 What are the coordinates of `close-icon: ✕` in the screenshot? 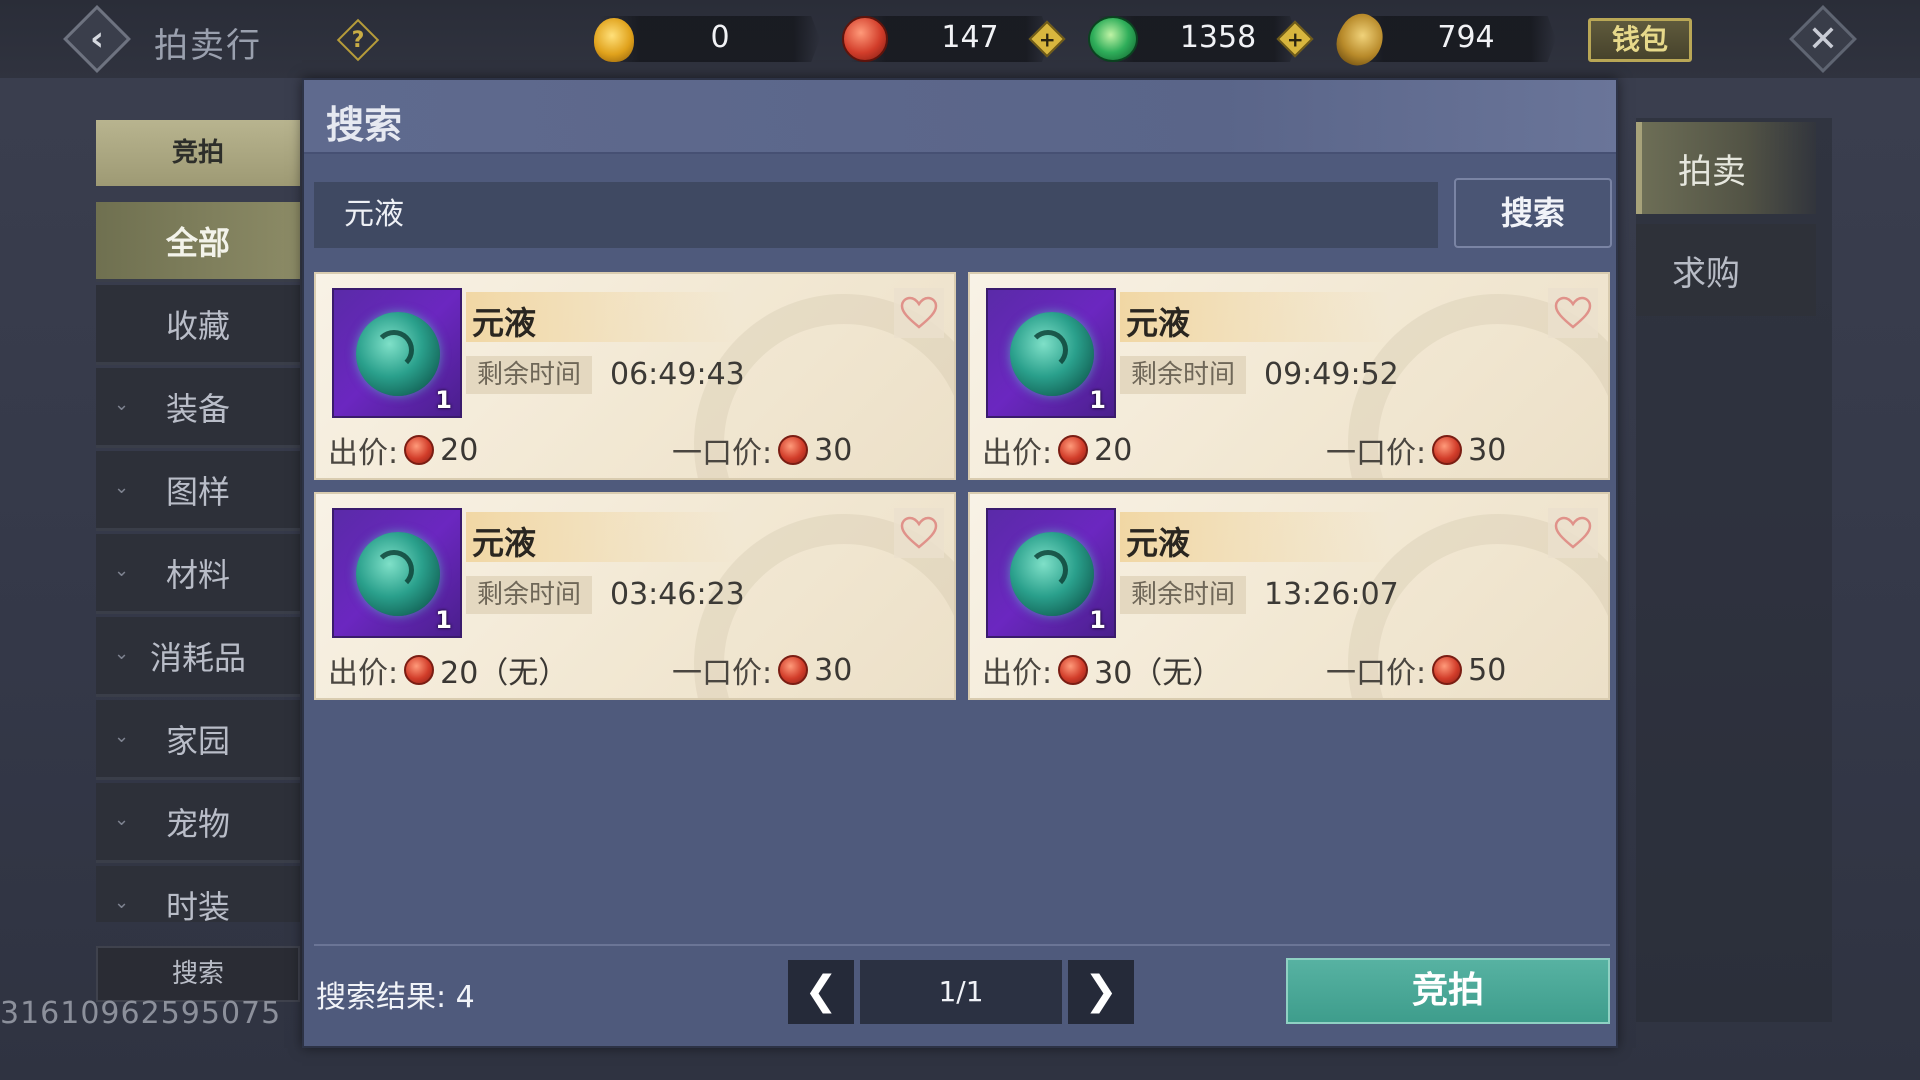 It's located at (1823, 39).